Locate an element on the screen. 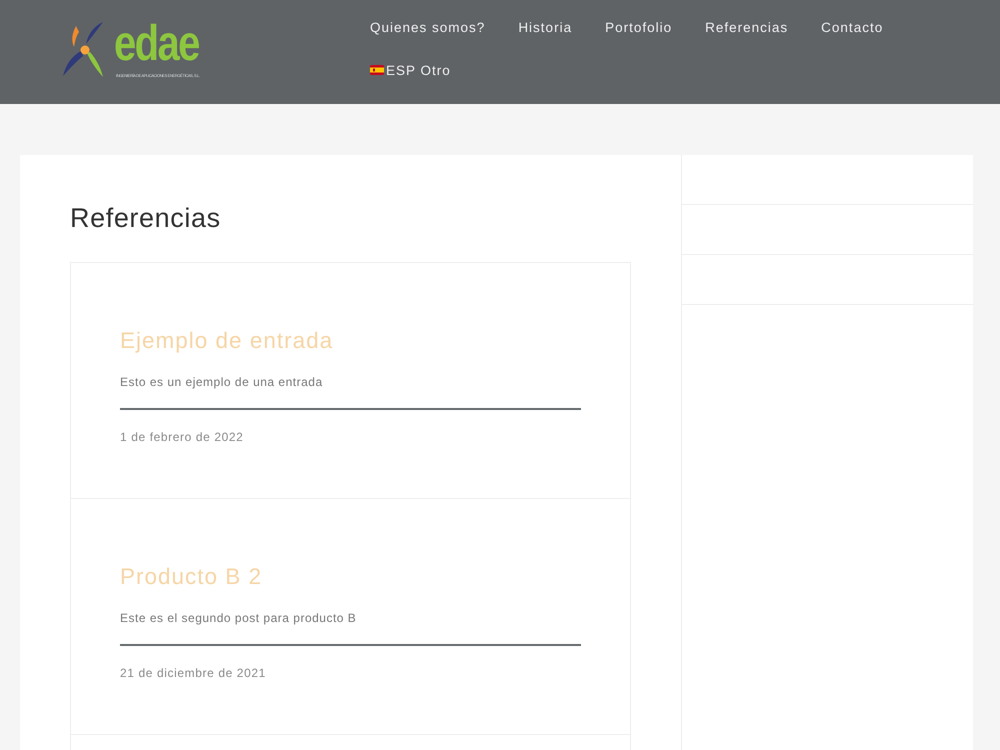  page-title: Referencias is located at coordinates (145, 218).